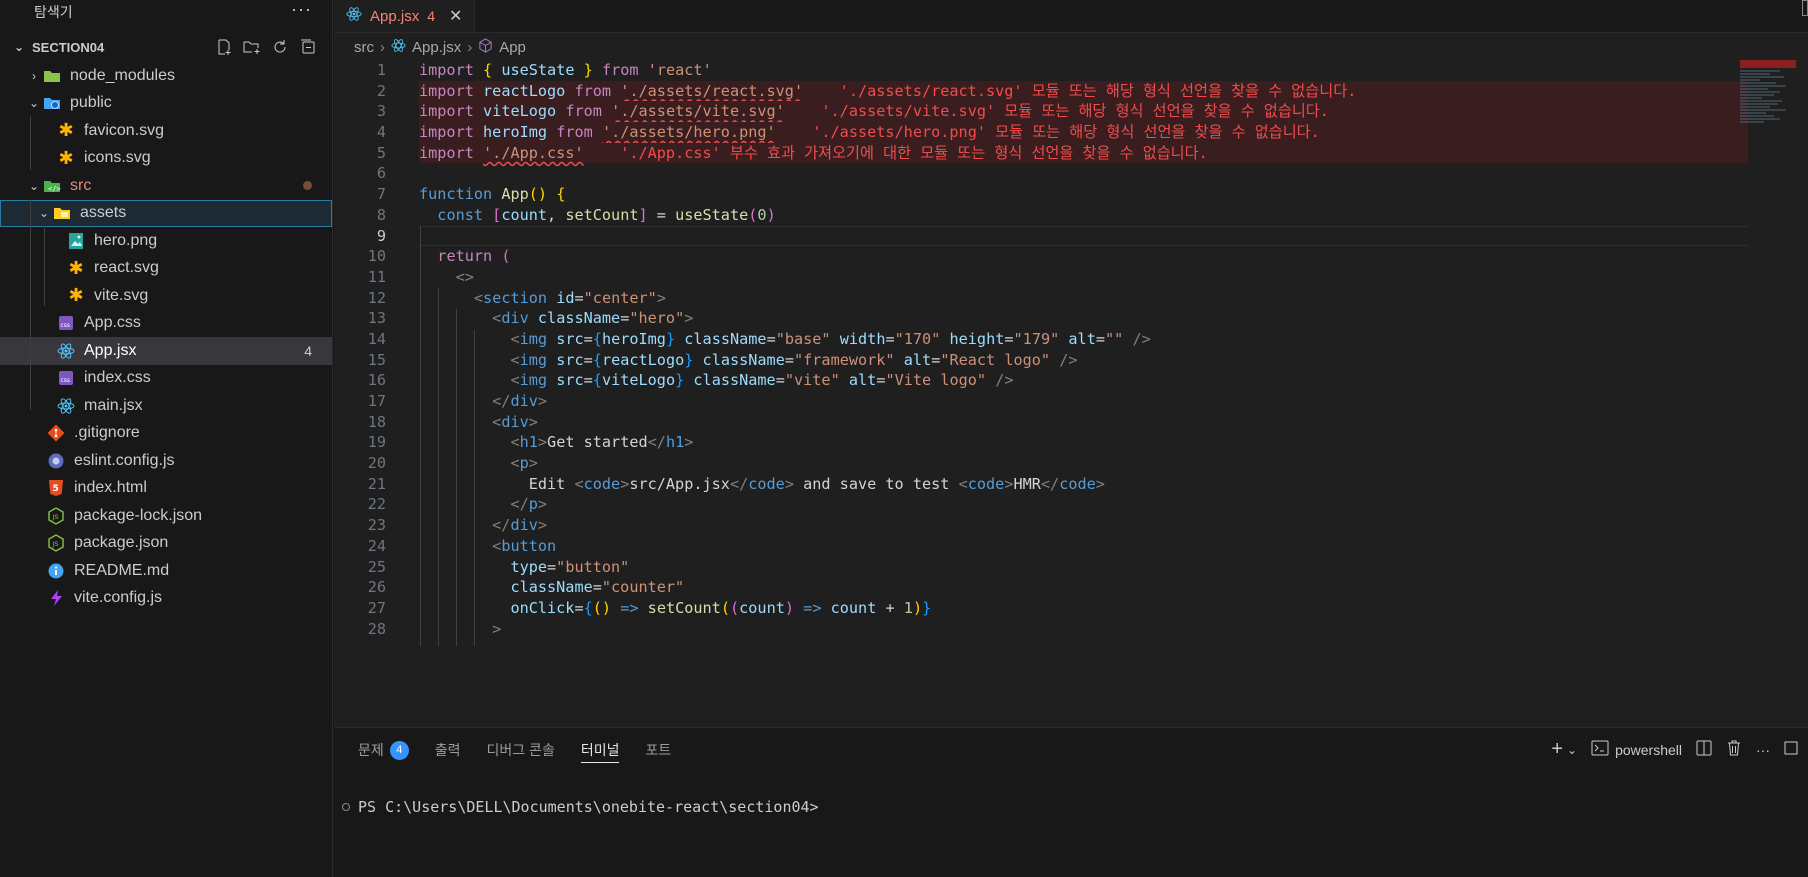 This screenshot has width=1808, height=877. What do you see at coordinates (166, 213) in the screenshot?
I see `tree-item-assets: ⌄ assets` at bounding box center [166, 213].